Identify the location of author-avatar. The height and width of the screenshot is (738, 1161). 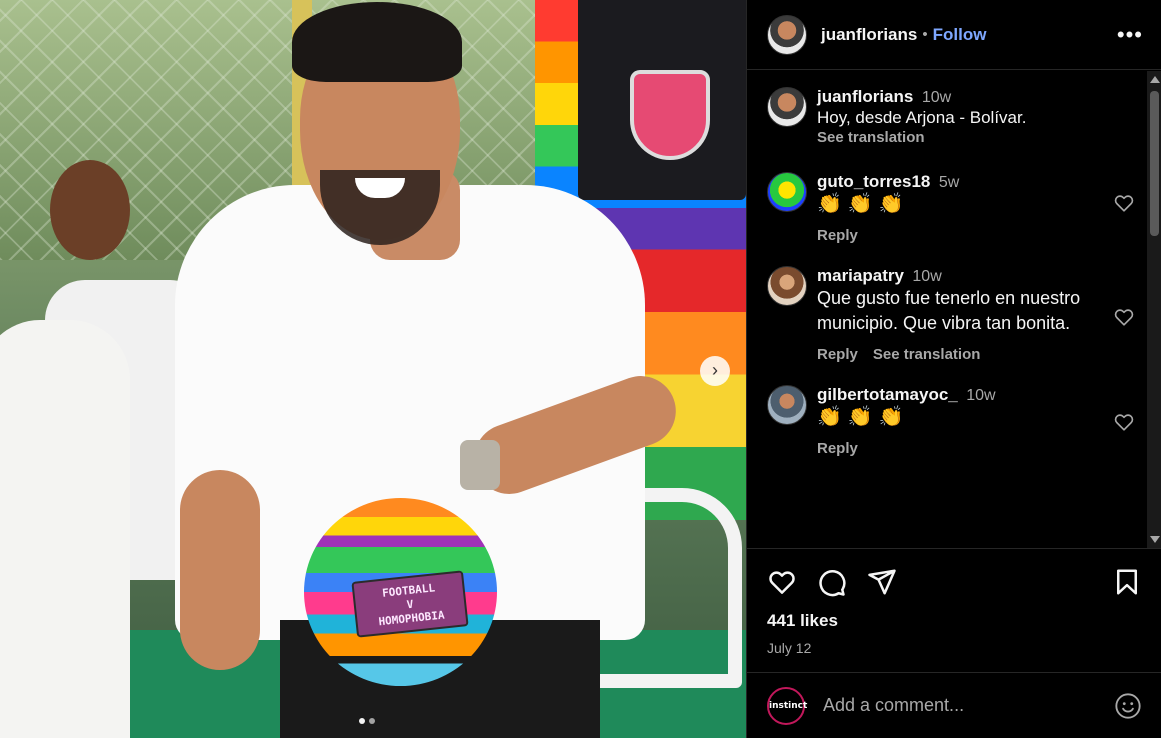
(787, 34).